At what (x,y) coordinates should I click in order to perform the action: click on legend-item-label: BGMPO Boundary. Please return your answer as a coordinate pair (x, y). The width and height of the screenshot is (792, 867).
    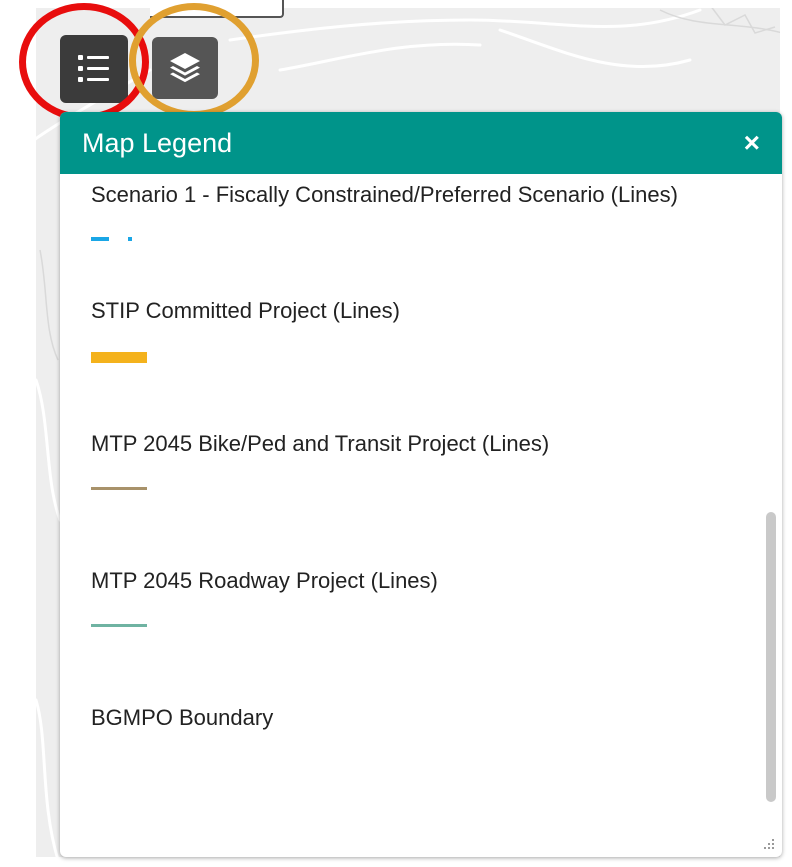
    Looking at the image, I should click on (182, 717).